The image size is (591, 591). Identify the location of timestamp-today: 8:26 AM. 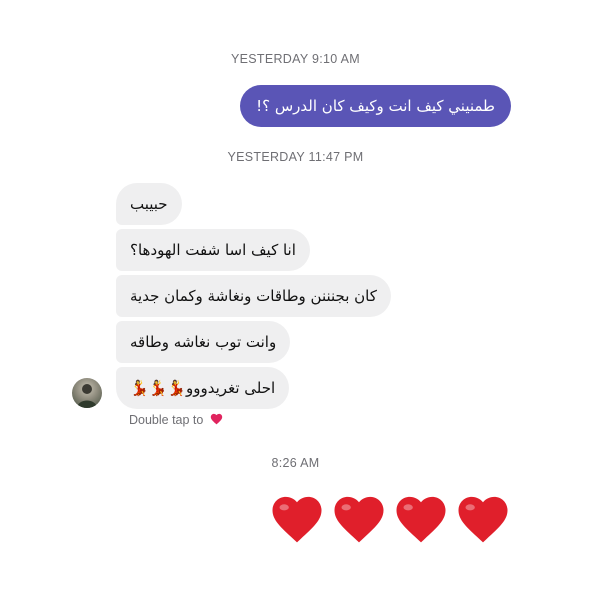
(295, 463).